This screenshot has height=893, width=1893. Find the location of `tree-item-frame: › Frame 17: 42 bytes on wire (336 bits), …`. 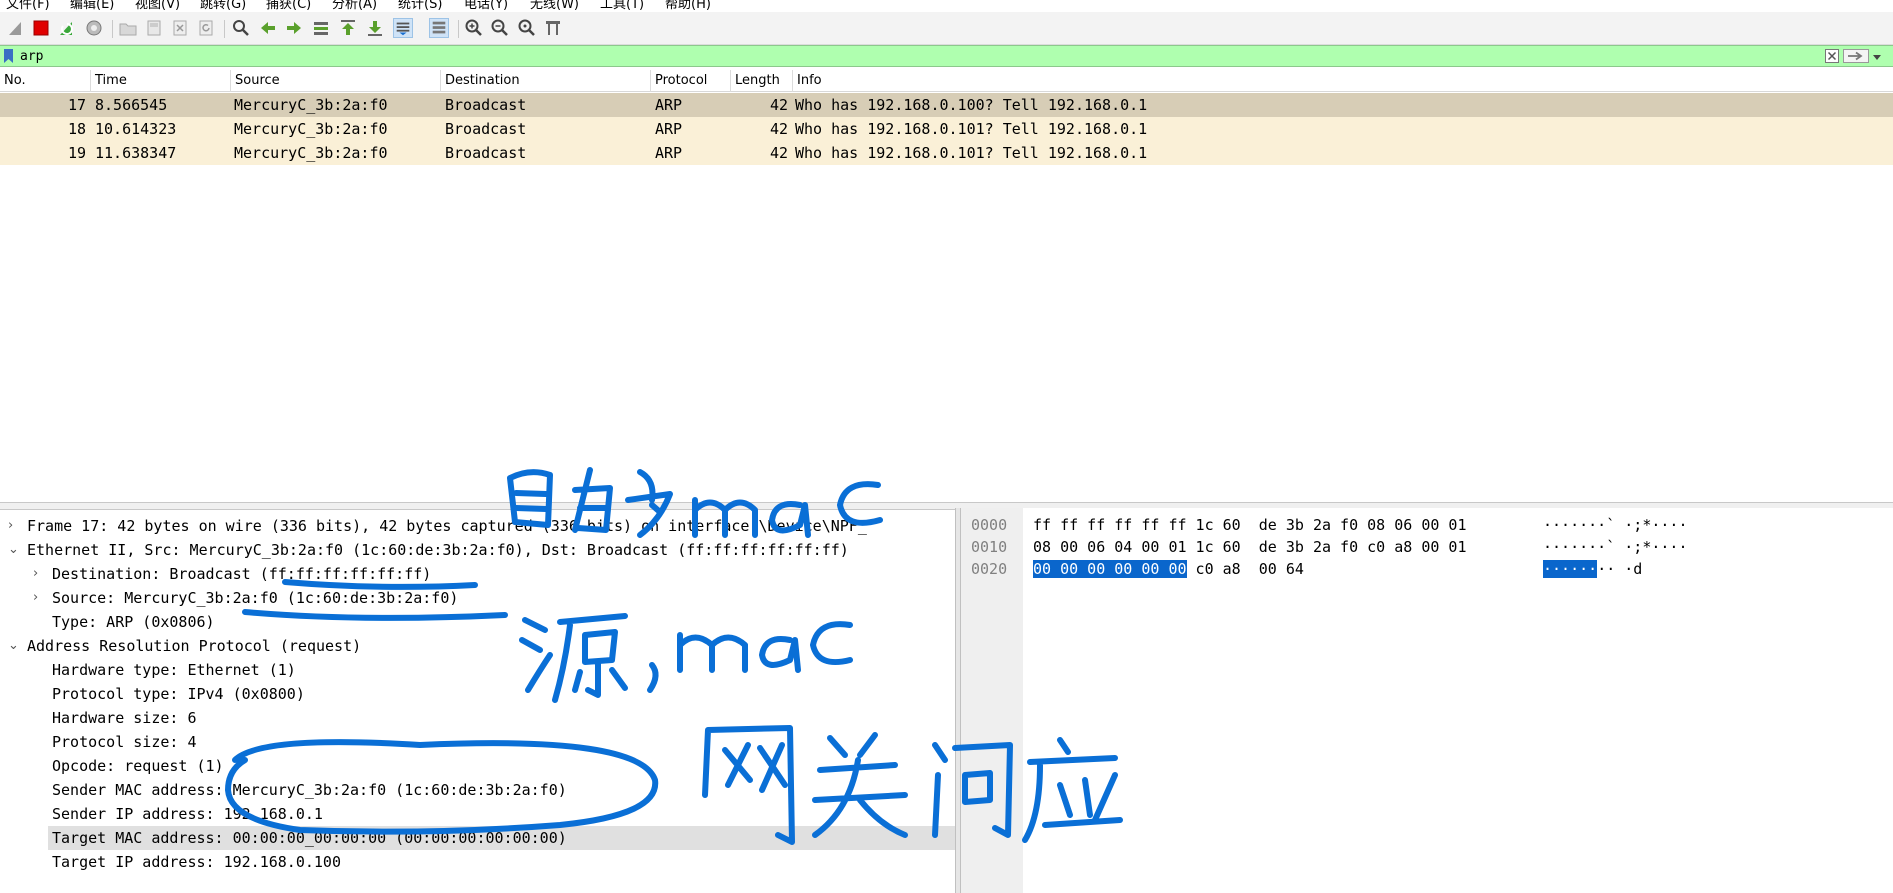

tree-item-frame: › Frame 17: 42 bytes on wire (336 bits), … is located at coordinates (477, 526).